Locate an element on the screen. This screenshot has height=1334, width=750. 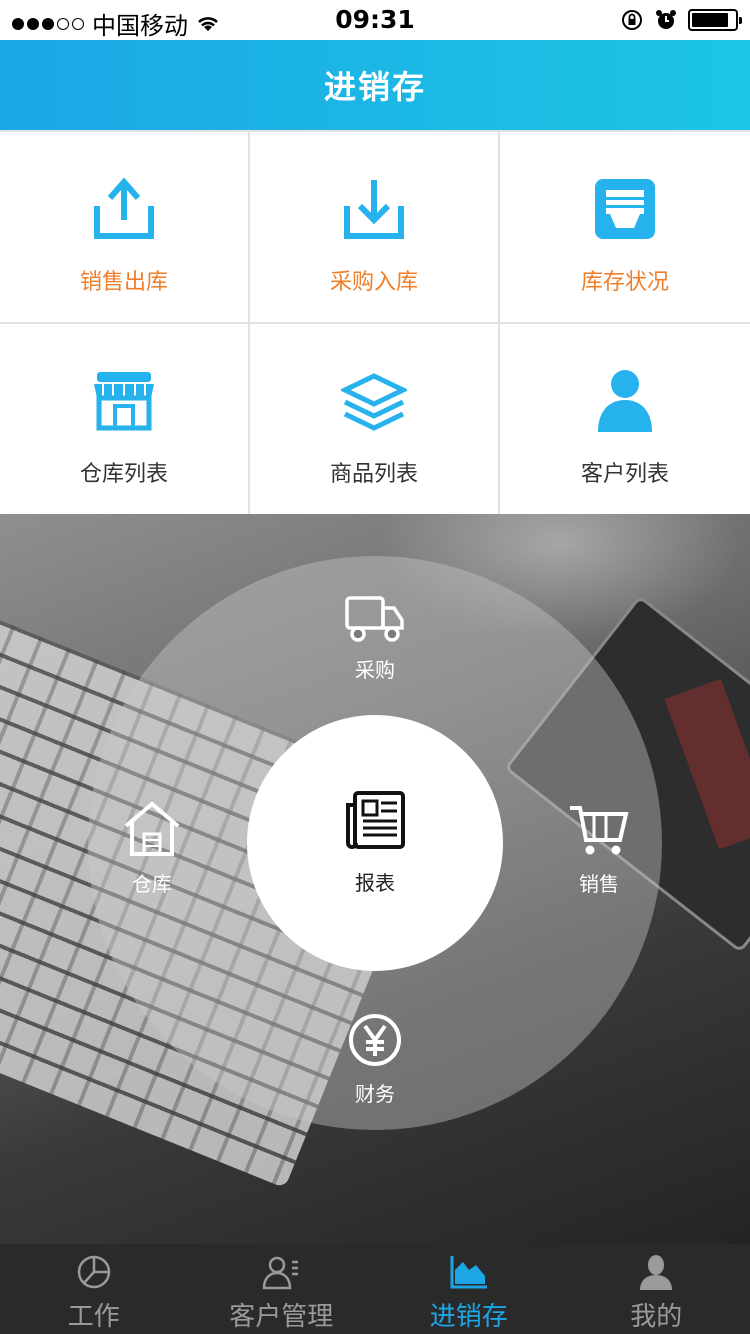
radial-item-label: 销售 is located at coordinates (599, 884).